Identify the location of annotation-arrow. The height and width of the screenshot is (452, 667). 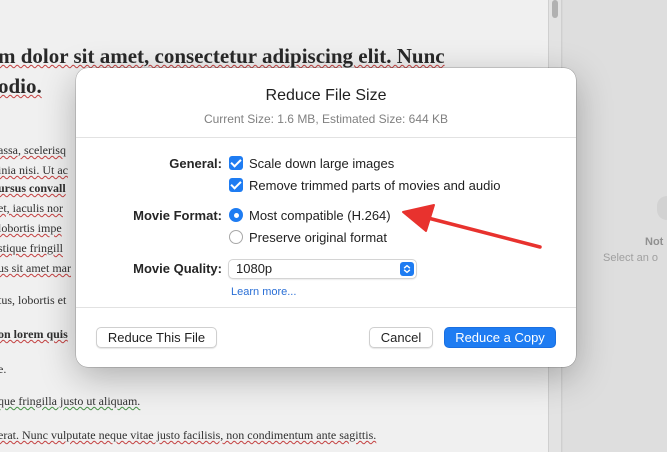
(472, 226).